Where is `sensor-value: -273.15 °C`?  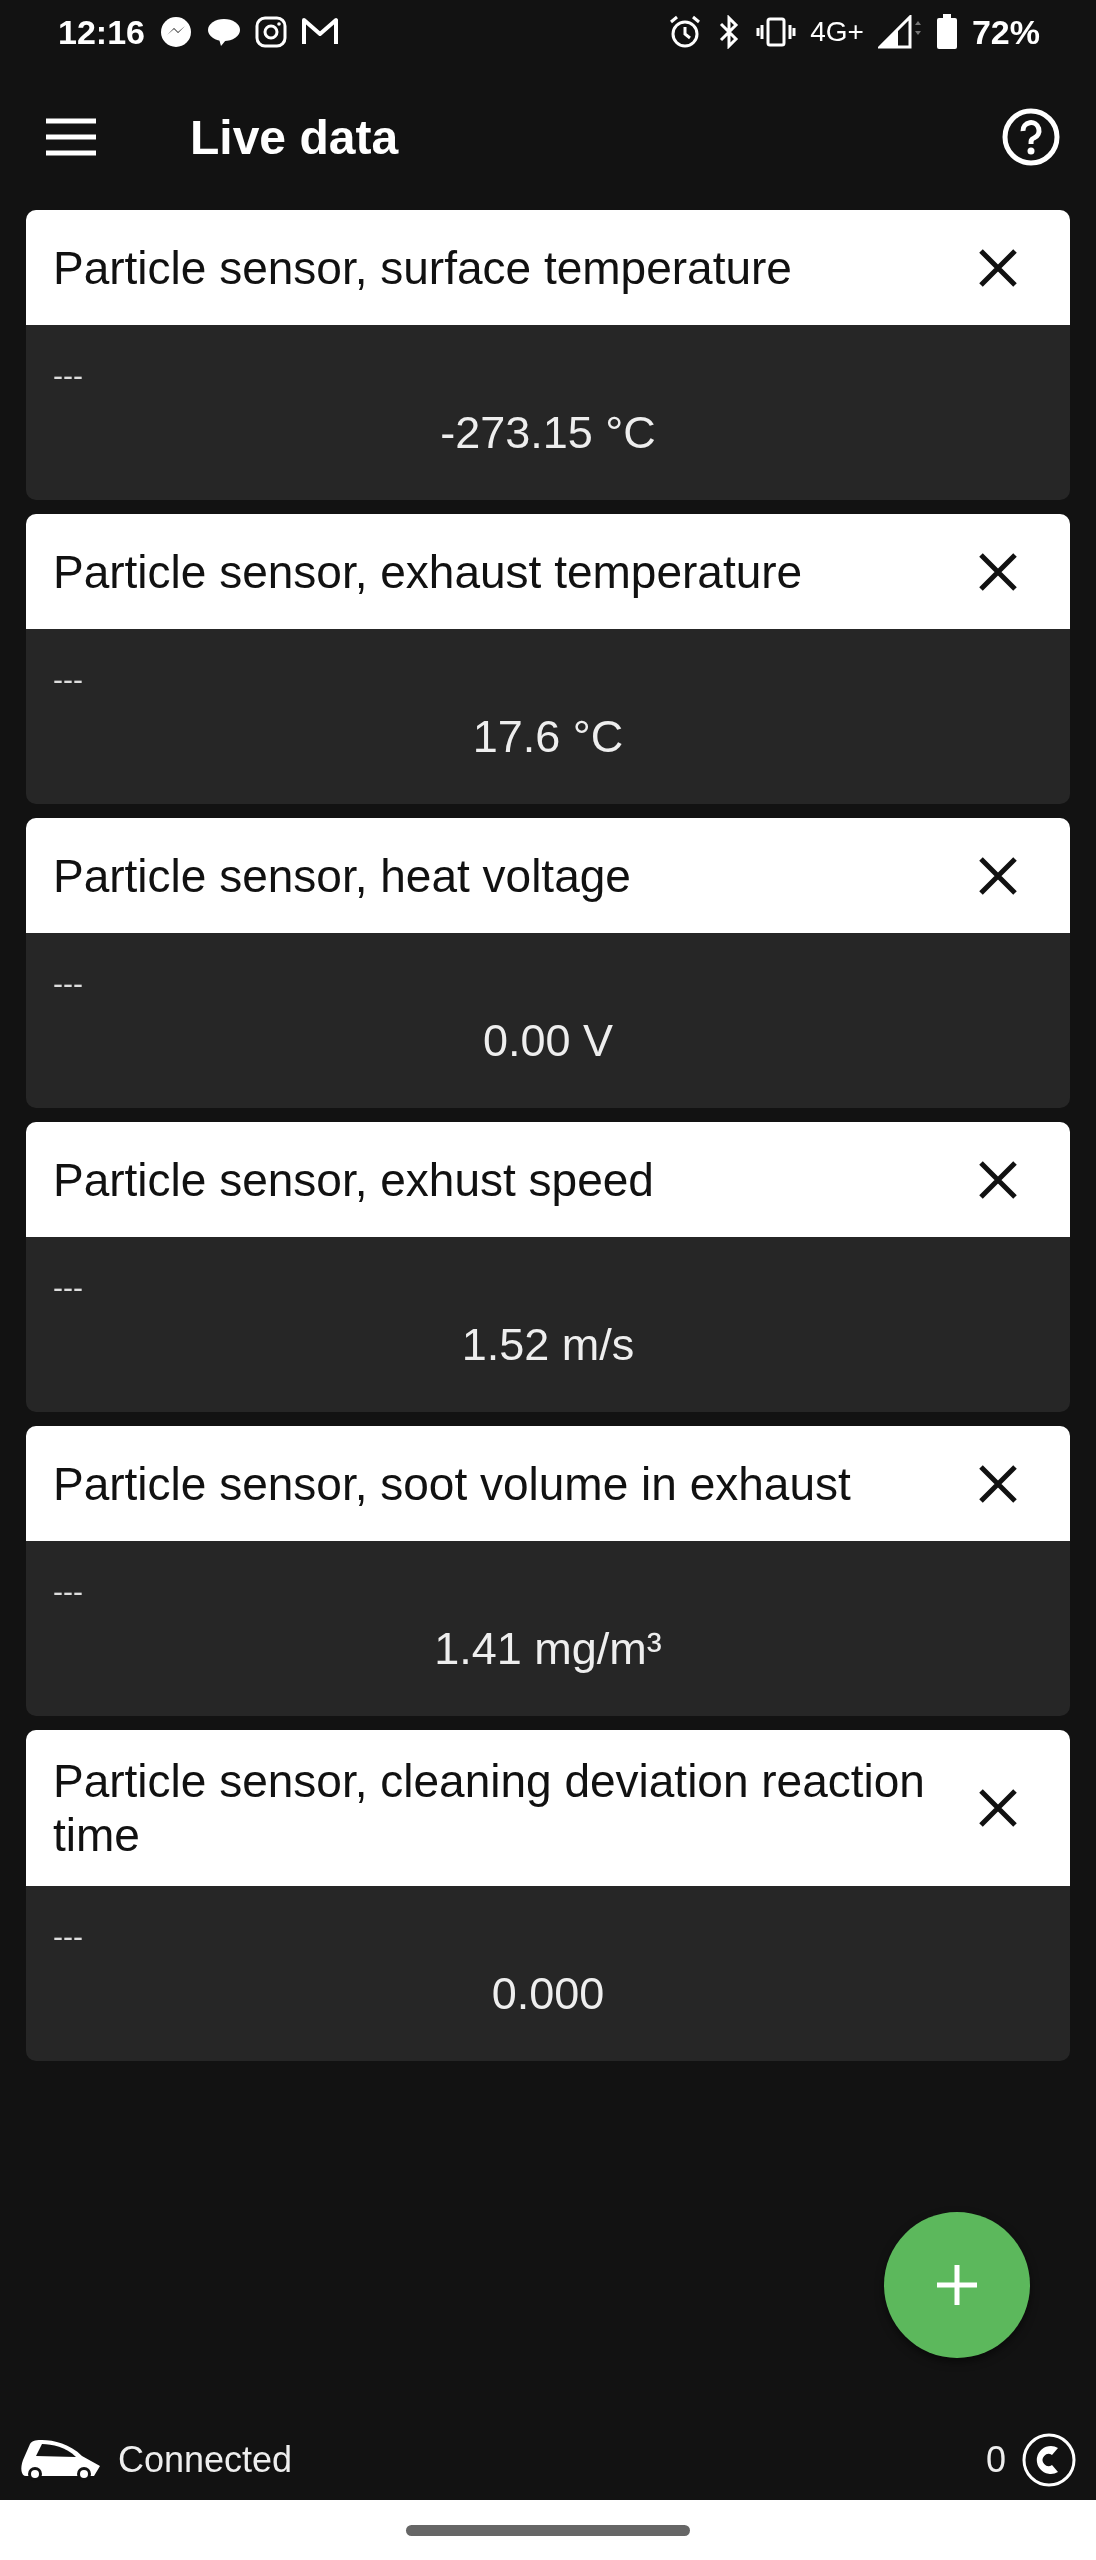
sensor-value: -273.15 °C is located at coordinates (548, 433).